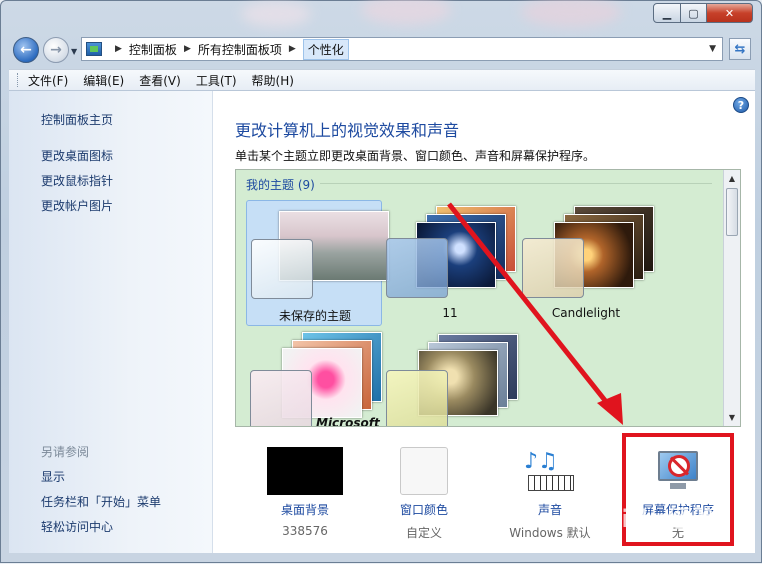  I want to click on annotation-arrow-line, so click(532, 308).